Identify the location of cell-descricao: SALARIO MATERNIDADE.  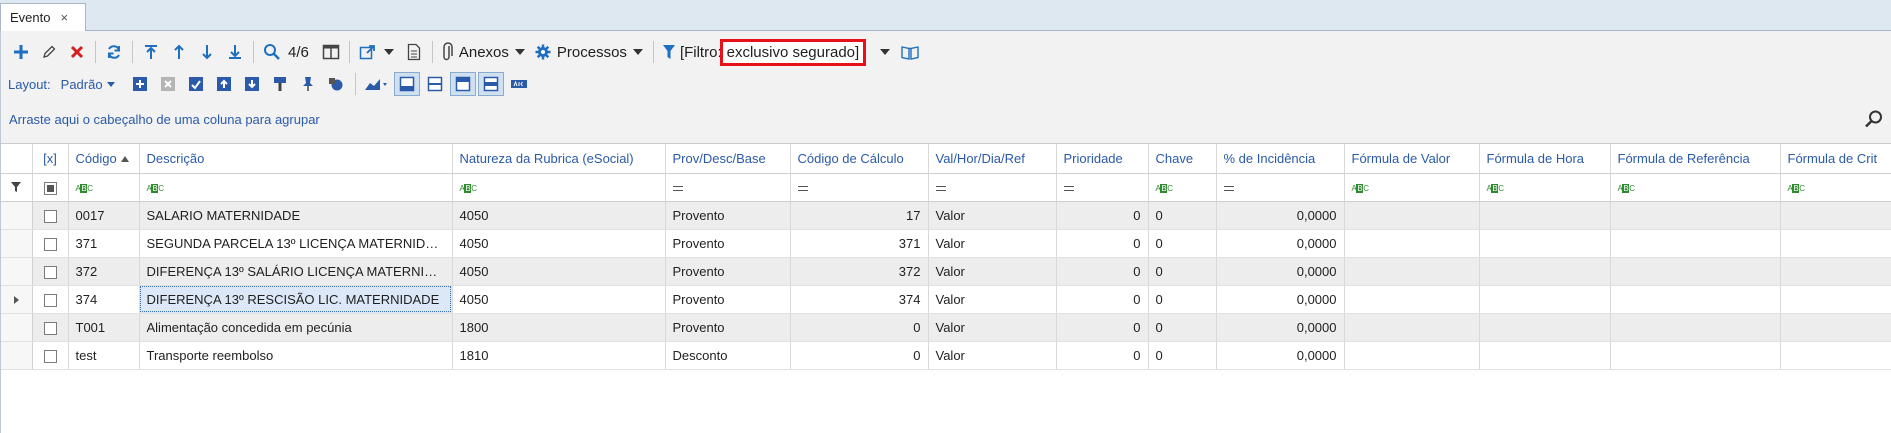
(296, 215).